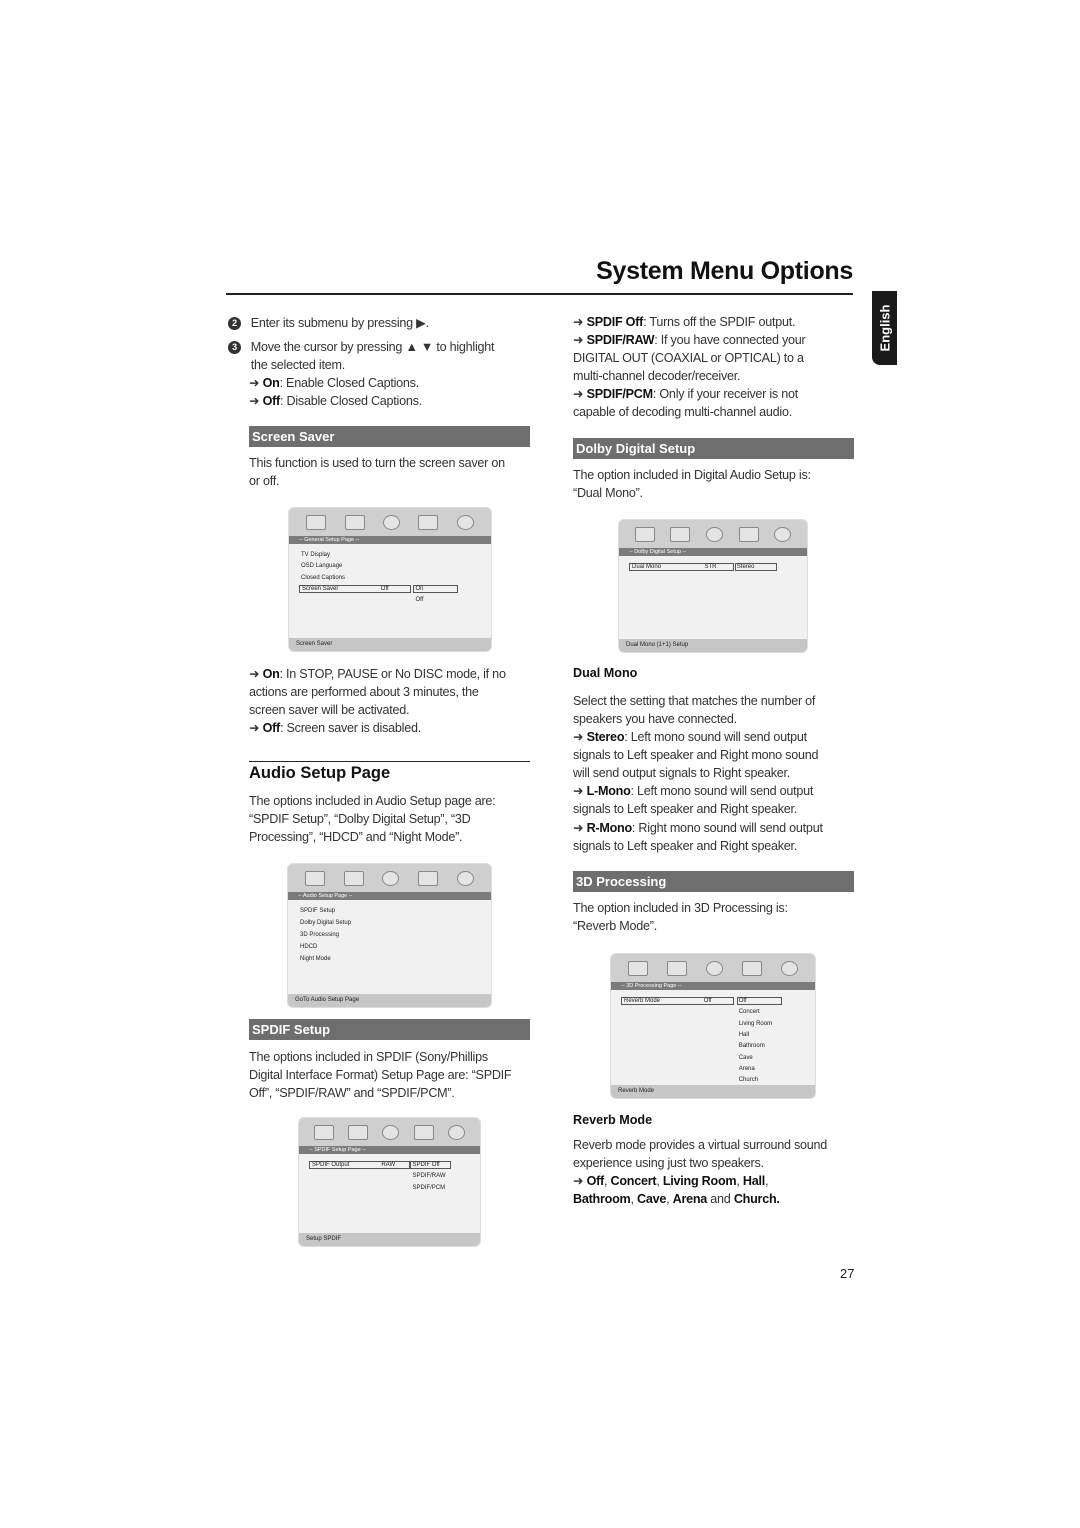 The height and width of the screenshot is (1528, 1080). I want to click on bold-term: Church., so click(756, 1199).